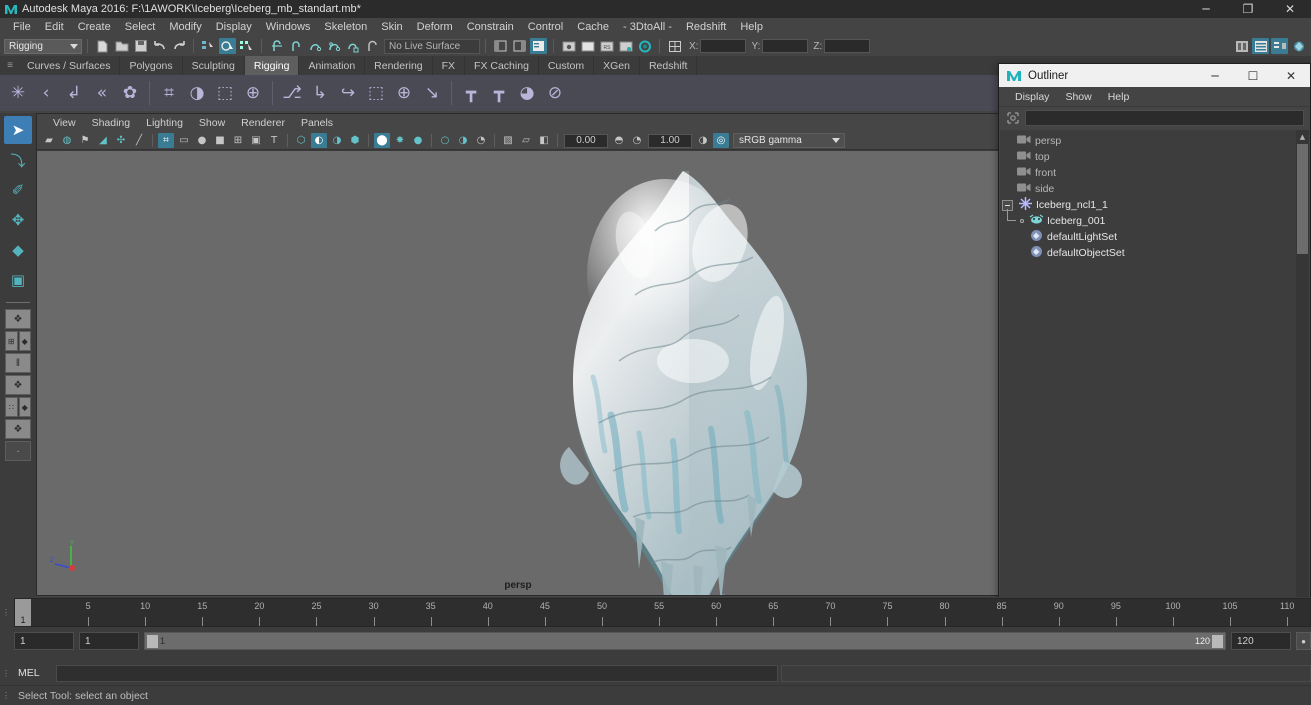 The height and width of the screenshot is (705, 1311). What do you see at coordinates (202, 140) in the screenshot?
I see `resolution-gate-icon: ●` at bounding box center [202, 140].